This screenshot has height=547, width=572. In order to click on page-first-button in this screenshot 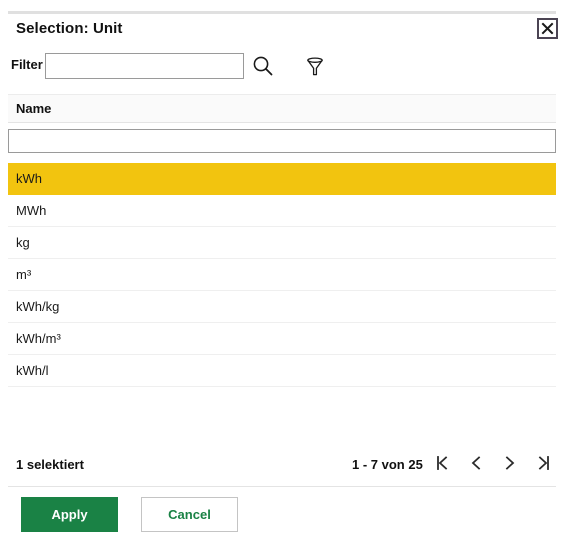, I will do `click(442, 464)`.